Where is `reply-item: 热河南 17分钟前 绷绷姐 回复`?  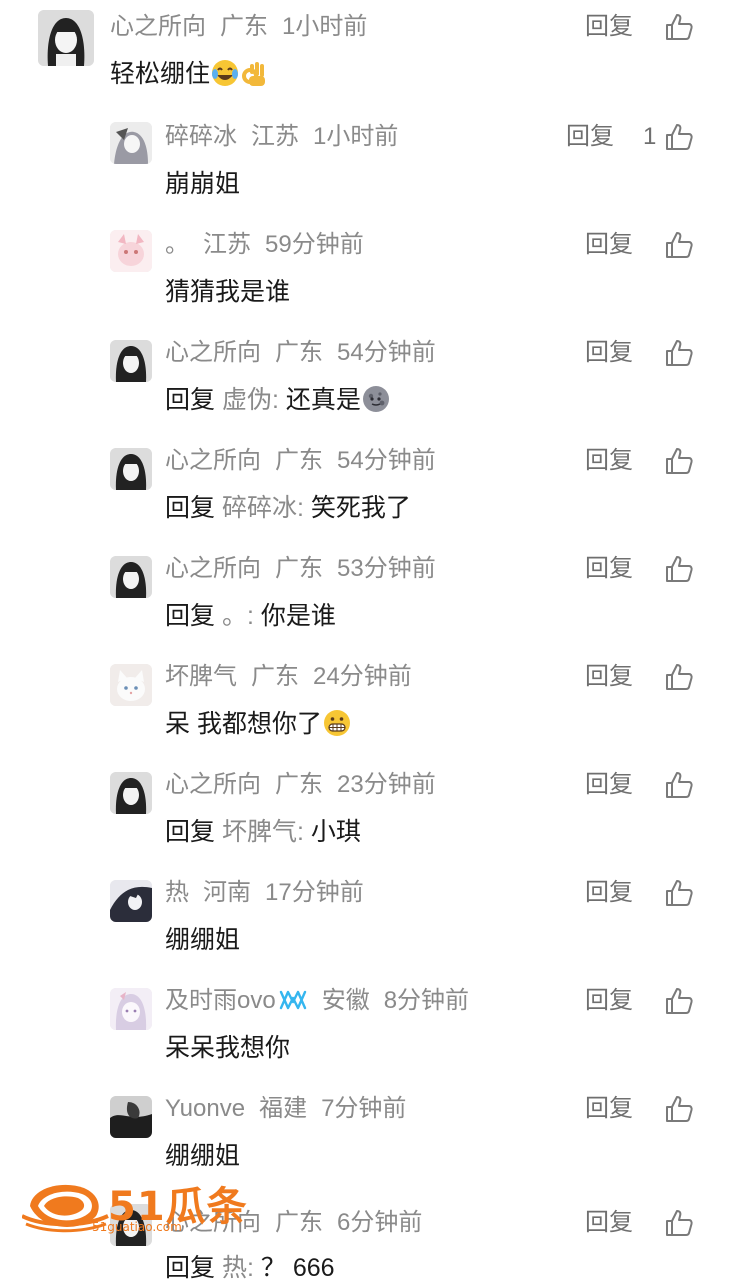
reply-item: 热河南 17分钟前 绷绷姐 回复 is located at coordinates (365, 920).